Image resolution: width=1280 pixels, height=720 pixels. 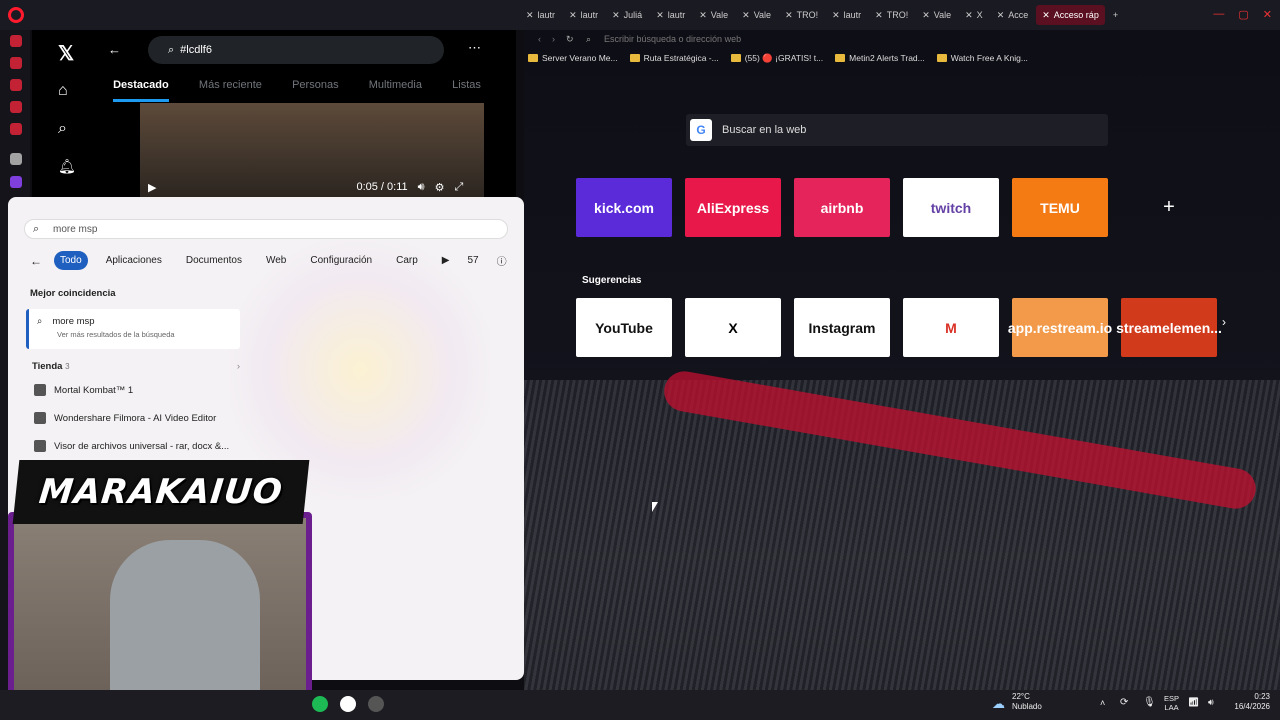 What do you see at coordinates (807, 15) in the screenshot?
I see `tab-label: TRO!` at bounding box center [807, 15].